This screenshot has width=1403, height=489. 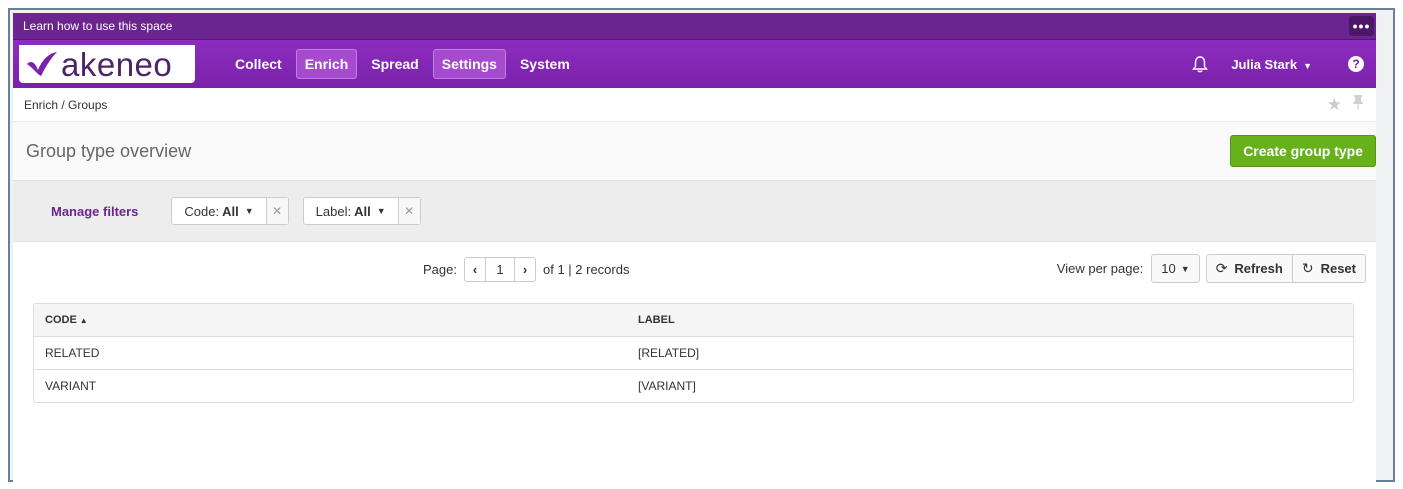 I want to click on help-icon: ?, so click(x=1356, y=64).